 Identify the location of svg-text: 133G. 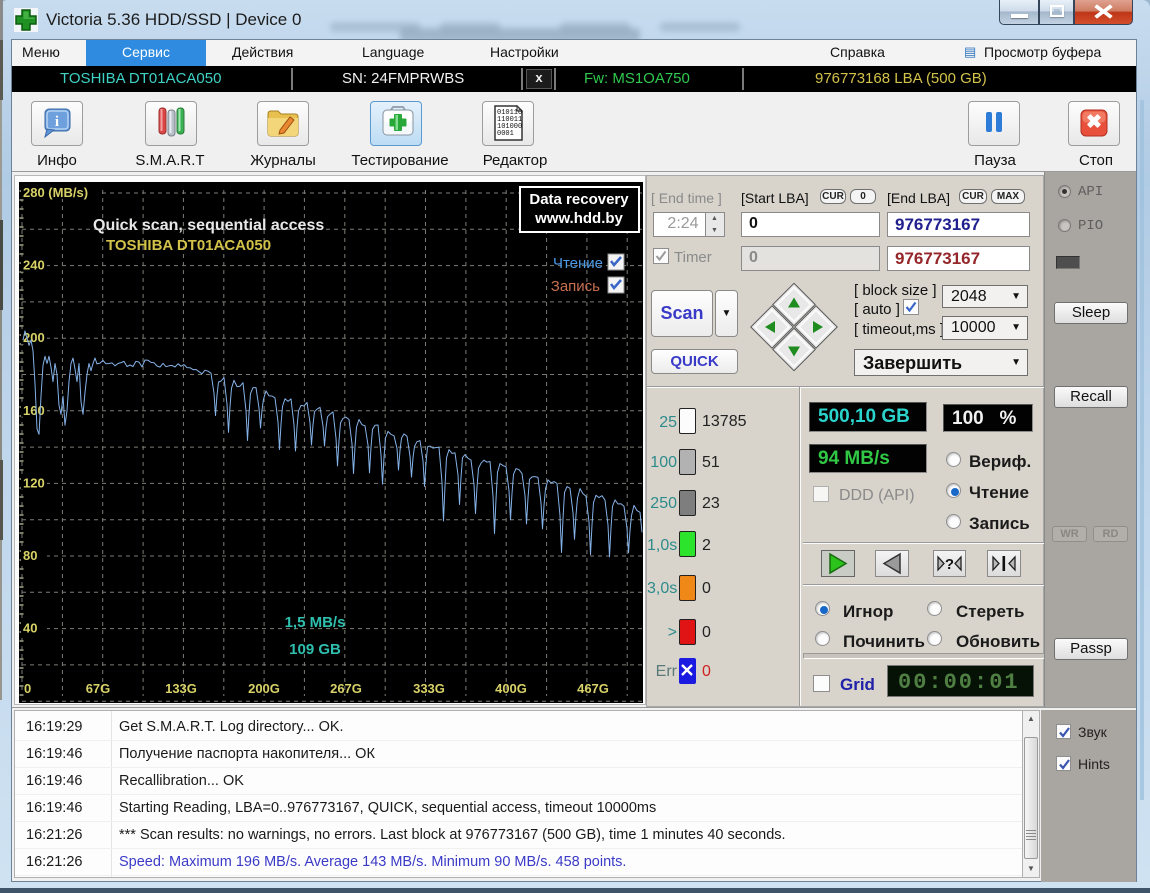
(181, 688).